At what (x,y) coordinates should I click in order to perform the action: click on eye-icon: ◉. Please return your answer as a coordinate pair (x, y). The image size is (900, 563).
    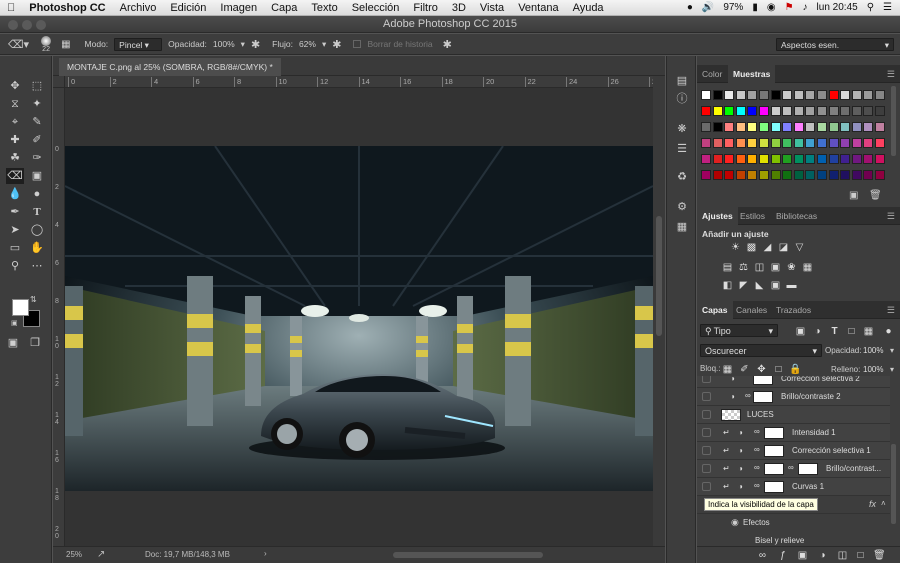
    Looking at the image, I should click on (735, 522).